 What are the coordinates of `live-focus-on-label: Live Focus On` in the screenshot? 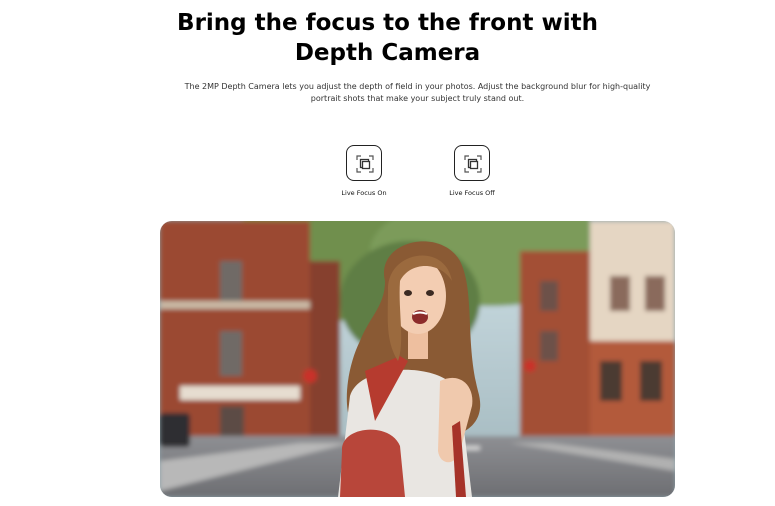 It's located at (364, 193).